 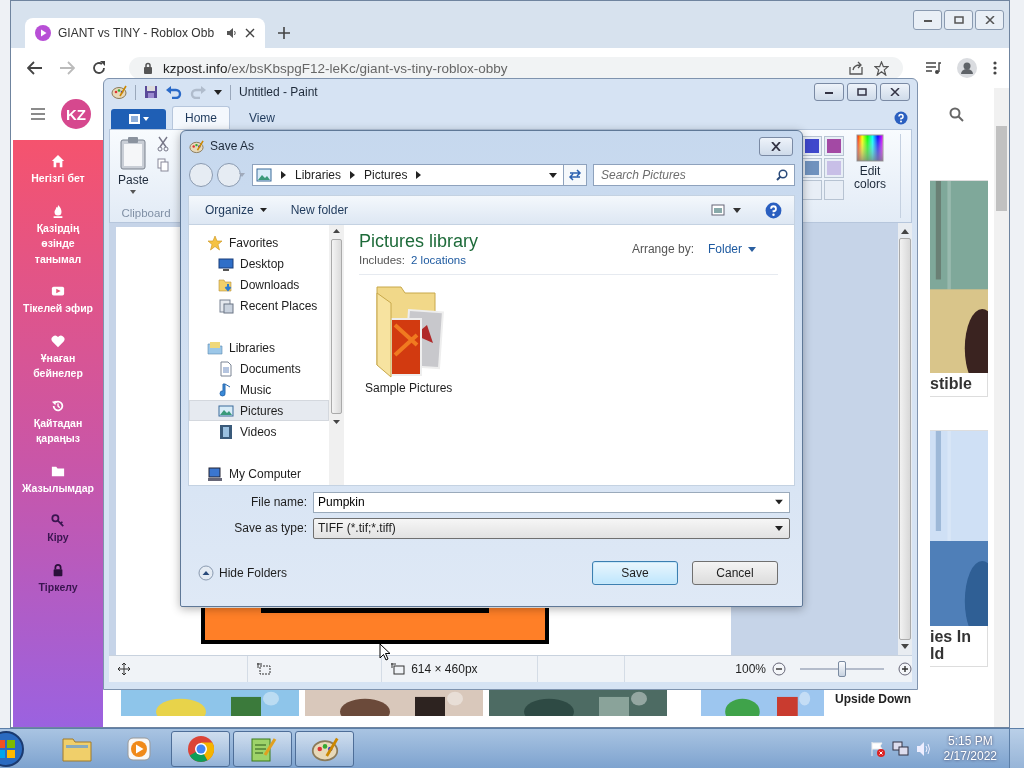 I want to click on sidebar-link: Ұнаған бейнелер, so click(x=58, y=366).